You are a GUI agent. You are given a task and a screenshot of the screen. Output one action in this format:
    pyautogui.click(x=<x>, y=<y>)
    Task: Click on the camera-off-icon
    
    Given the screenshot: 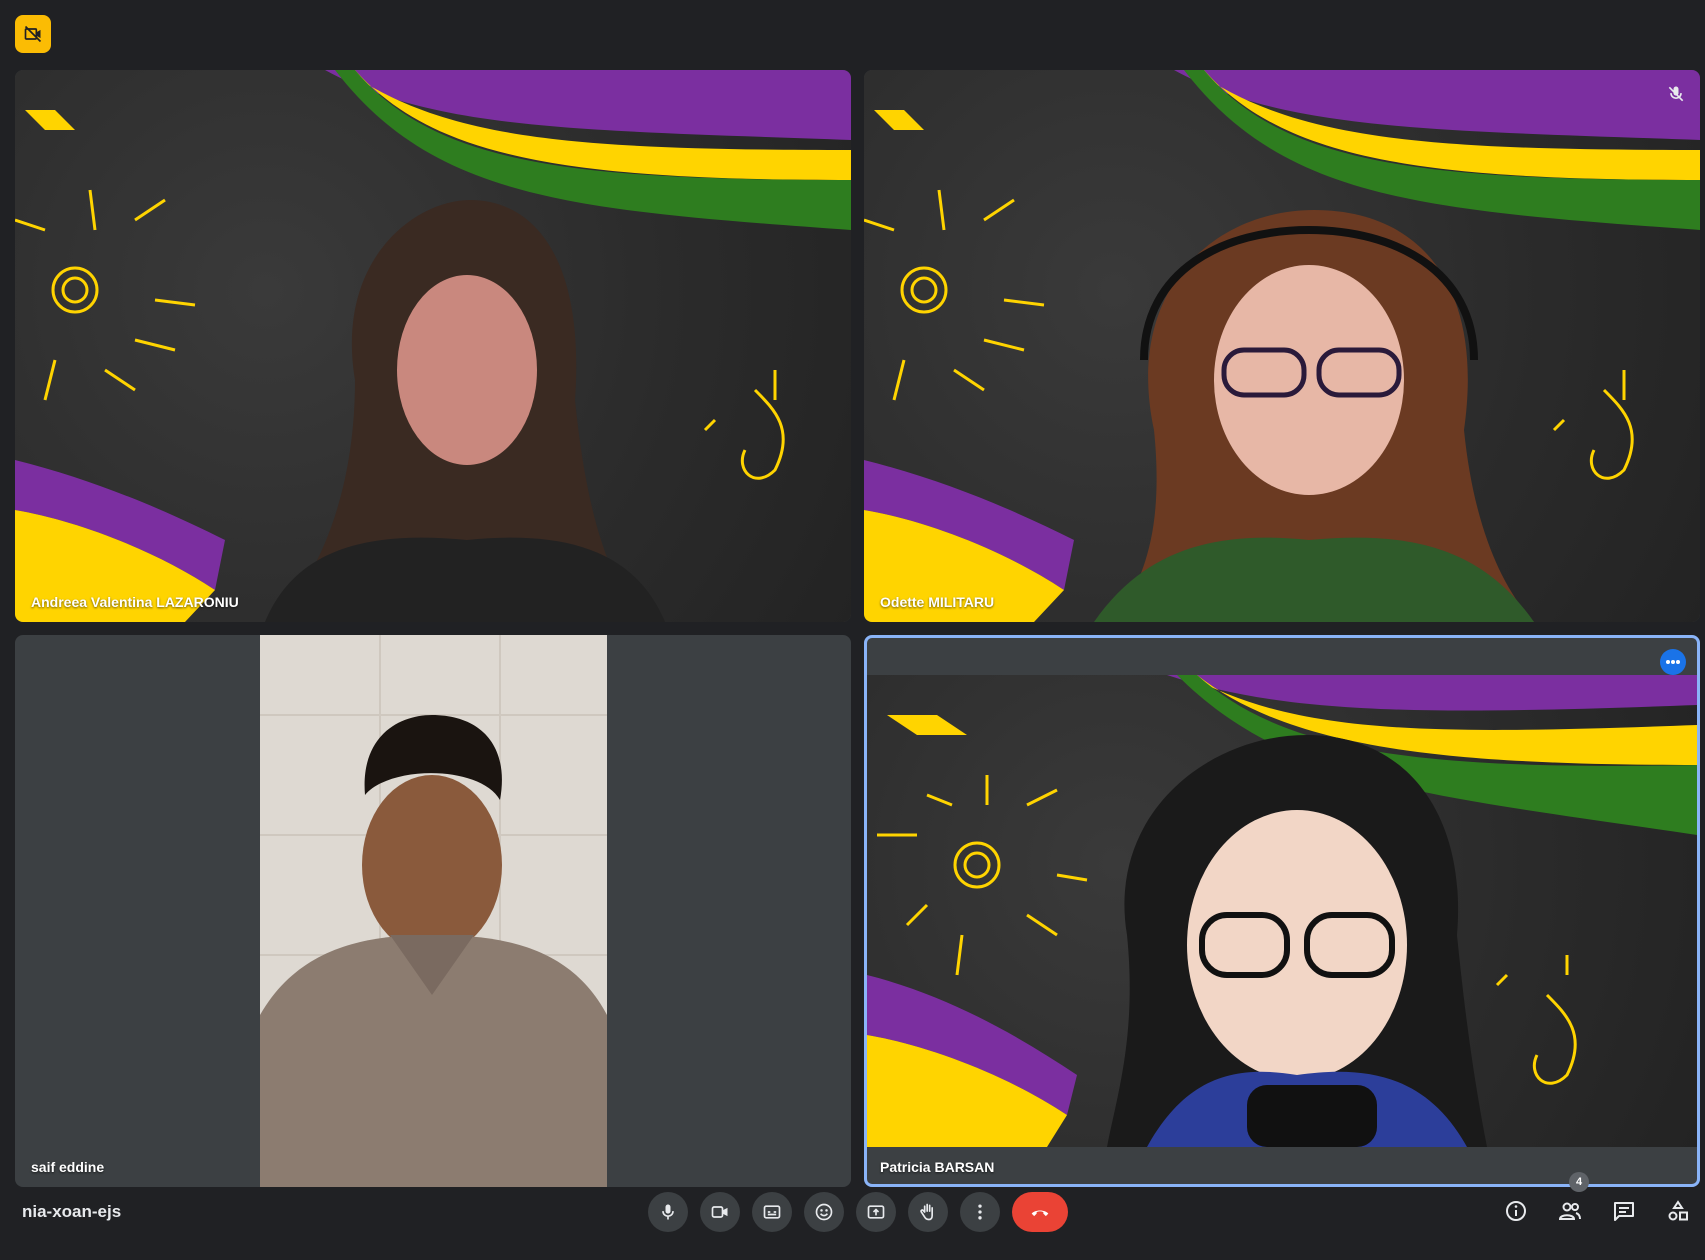 What is the action you would take?
    pyautogui.click(x=33, y=34)
    